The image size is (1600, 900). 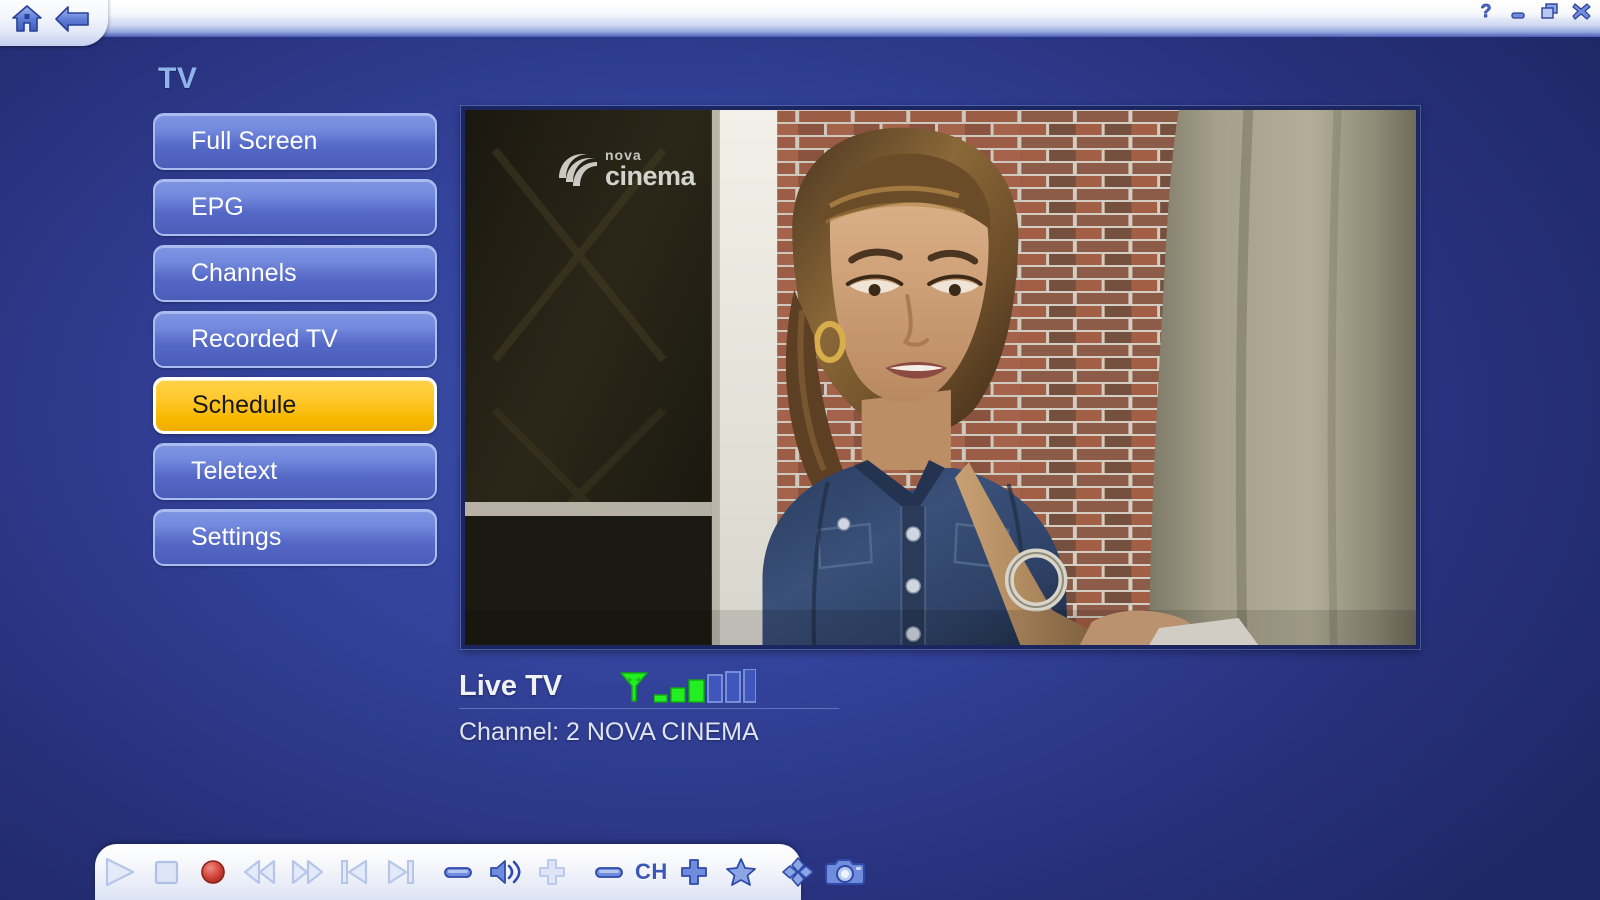 I want to click on volume-down-button, so click(x=457, y=872).